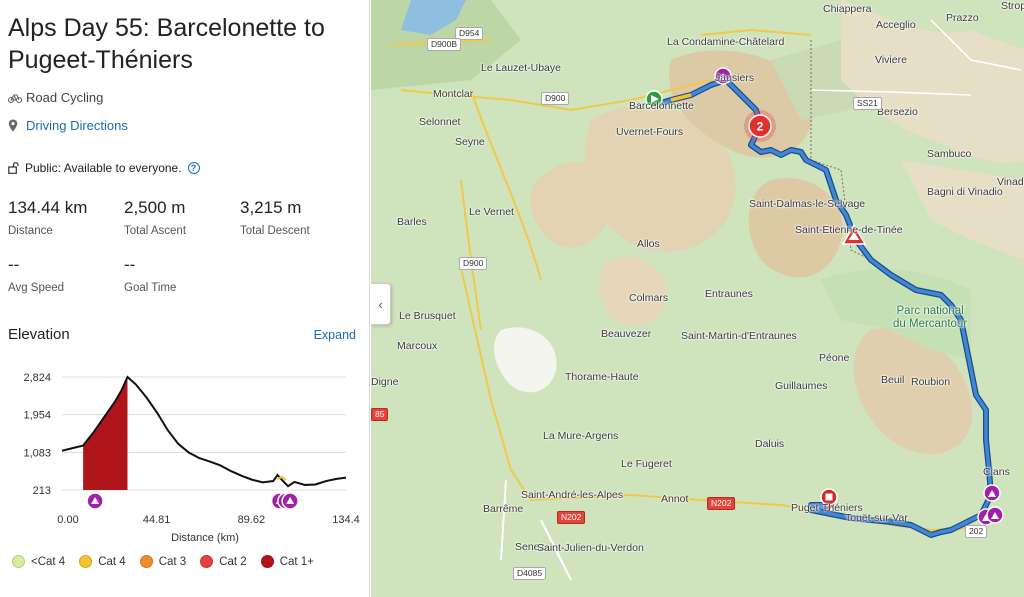 The height and width of the screenshot is (597, 1024). I want to click on map-pin-icon, so click(16, 125).